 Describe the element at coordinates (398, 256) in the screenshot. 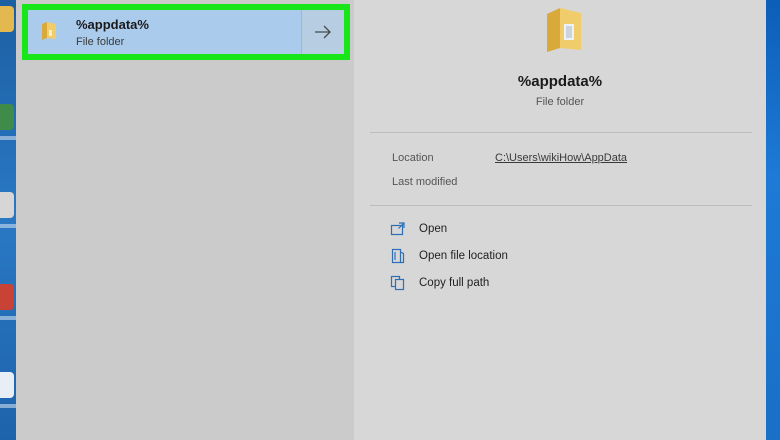

I see `open-file-location-icon` at that location.